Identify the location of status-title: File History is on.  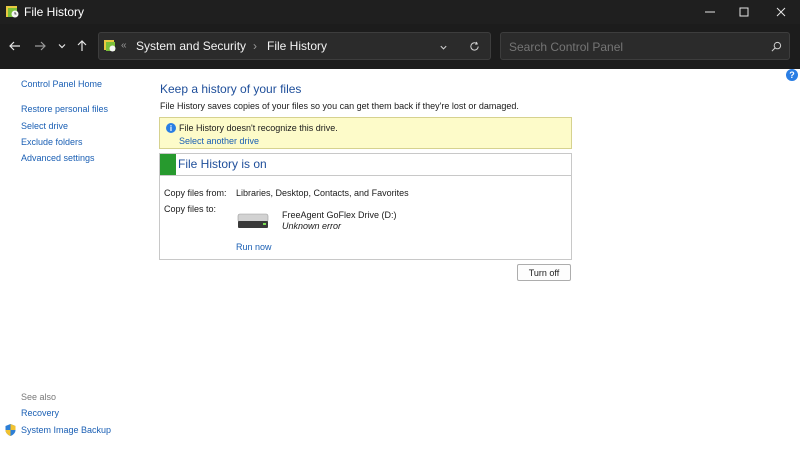
(222, 164).